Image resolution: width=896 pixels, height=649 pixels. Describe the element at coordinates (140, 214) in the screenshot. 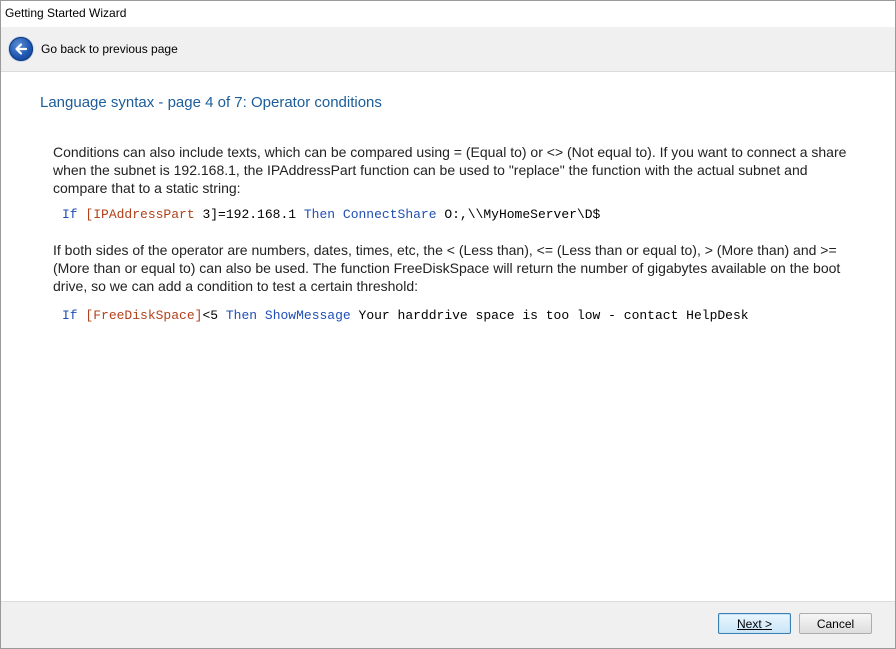

I see `code-function: [IPAddressPart` at that location.